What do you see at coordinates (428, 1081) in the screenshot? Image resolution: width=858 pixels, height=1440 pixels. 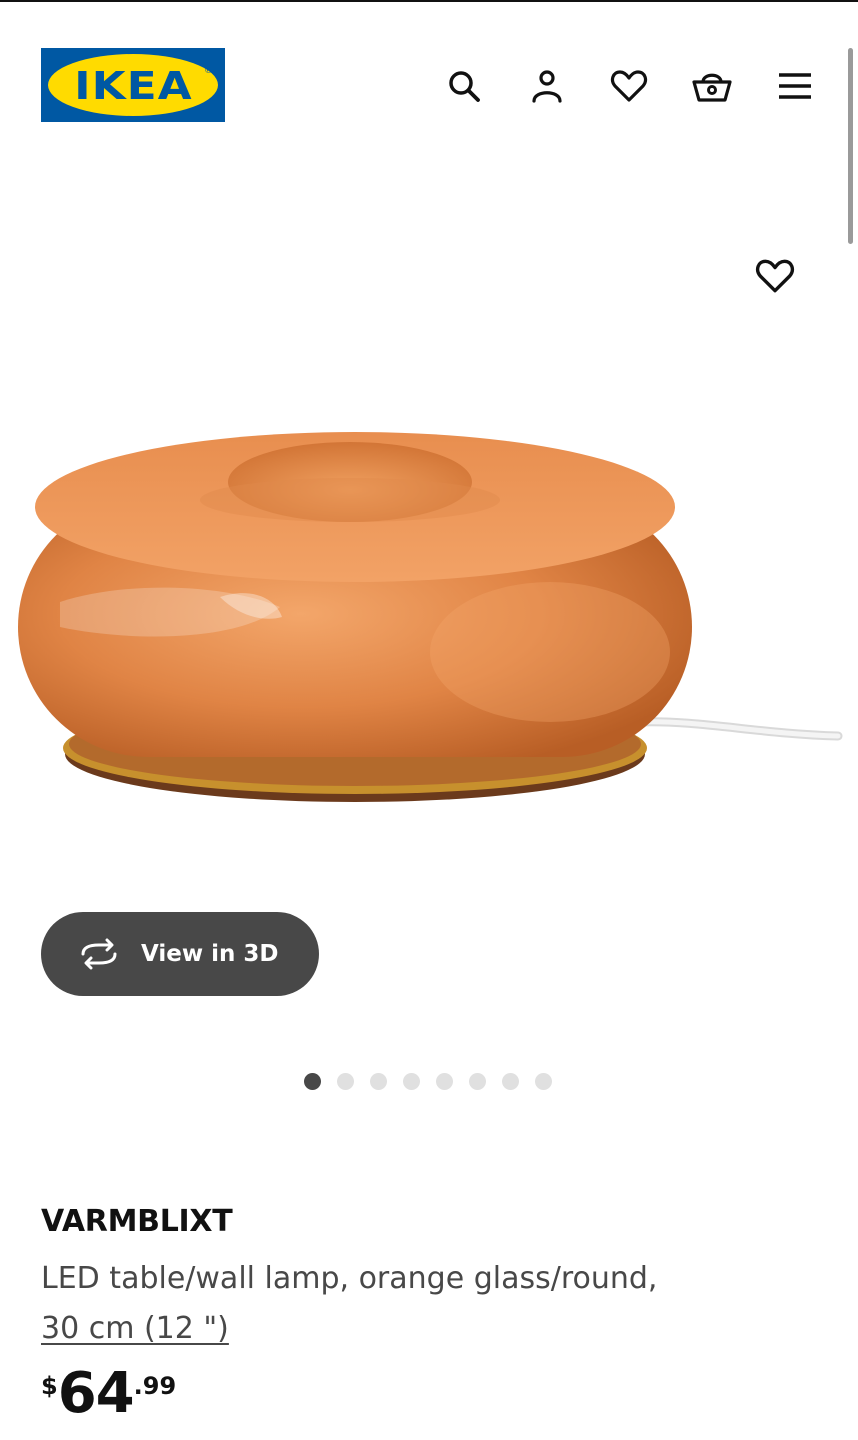 I see `gallery-pagination` at bounding box center [428, 1081].